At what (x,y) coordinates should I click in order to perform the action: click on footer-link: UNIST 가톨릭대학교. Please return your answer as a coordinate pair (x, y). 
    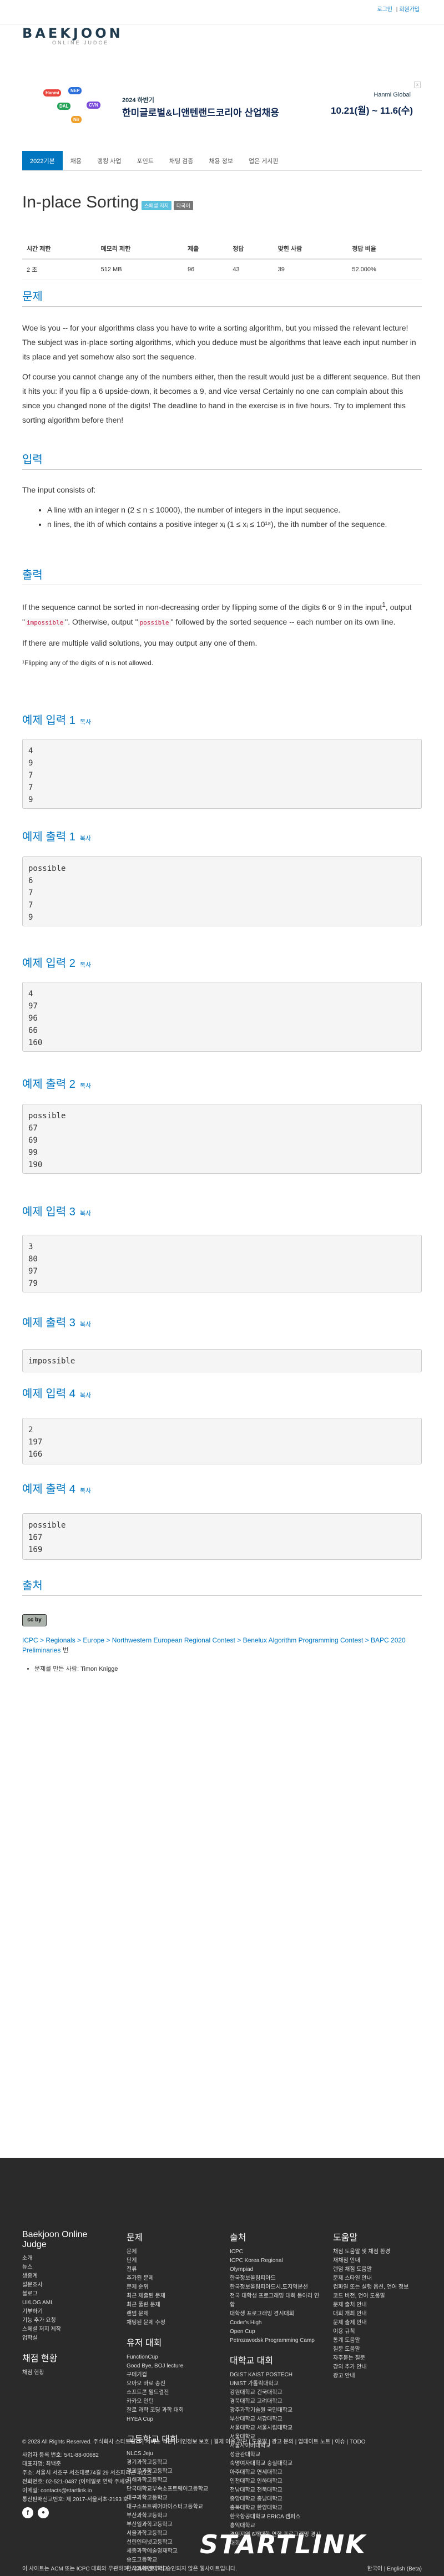
    Looking at the image, I should click on (277, 2384).